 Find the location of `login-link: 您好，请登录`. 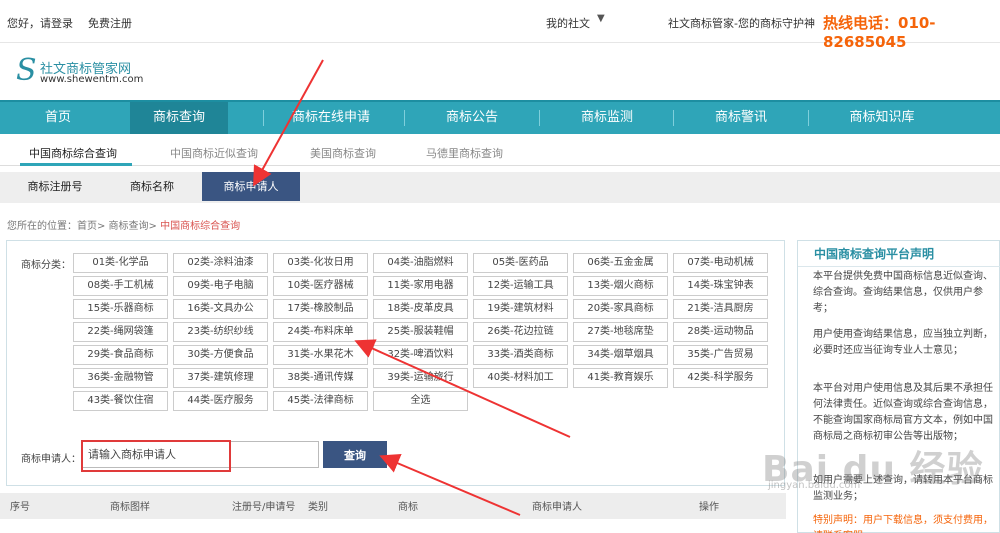

login-link: 您好，请登录 is located at coordinates (40, 23).